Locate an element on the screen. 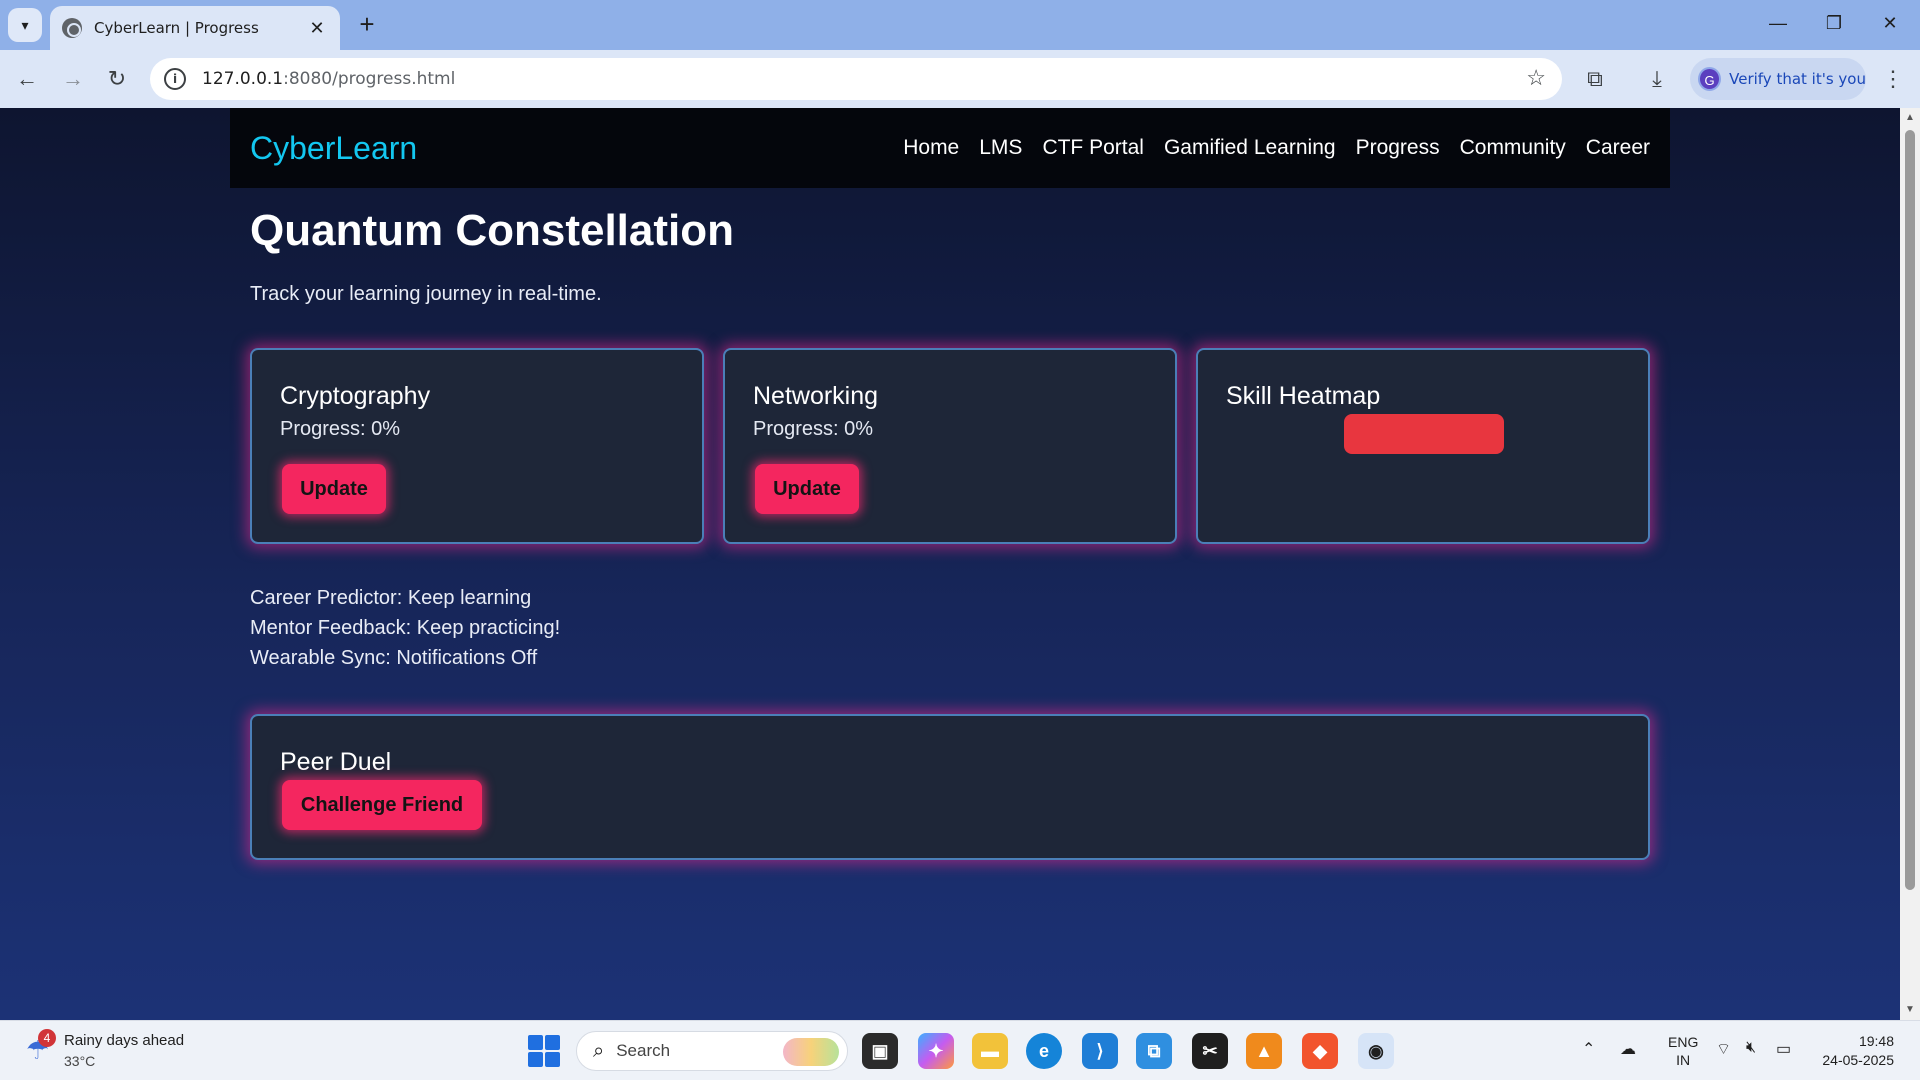  chrome-icon: ◉ is located at coordinates (1376, 1051).